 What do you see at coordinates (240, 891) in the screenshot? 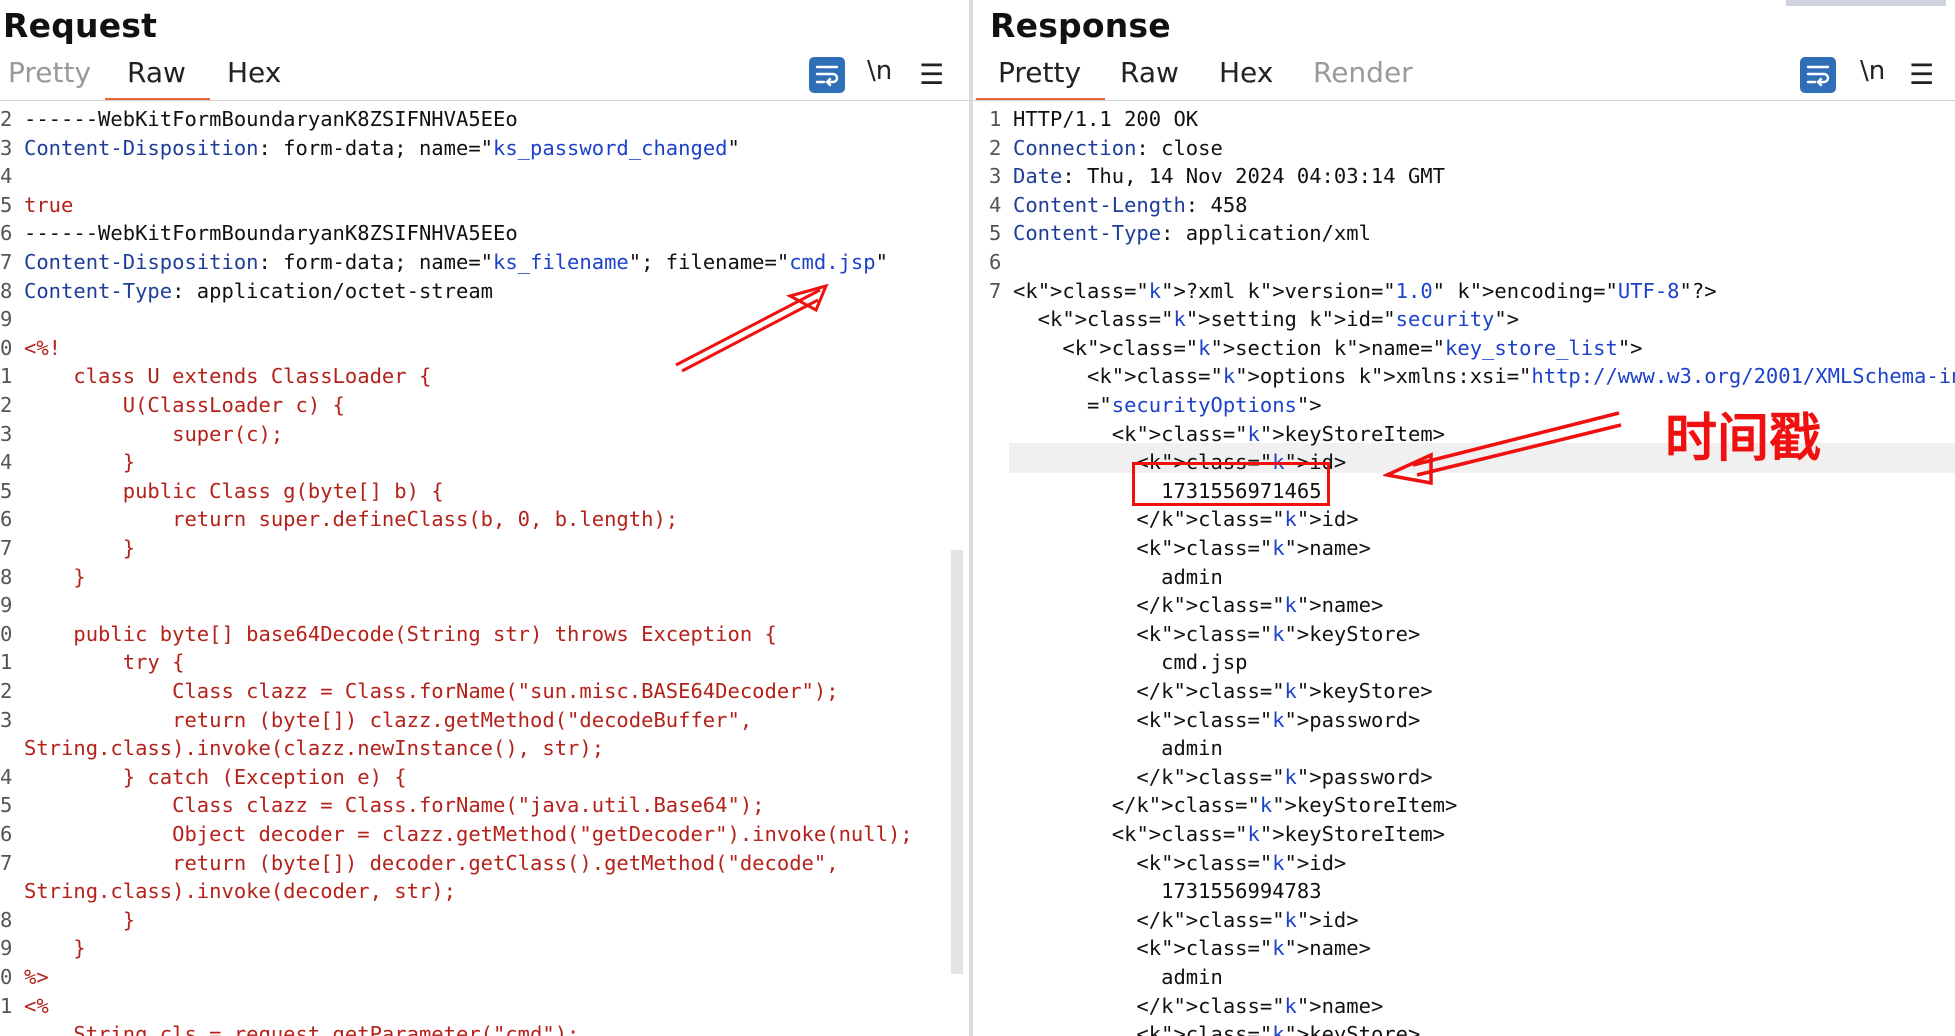
I see `code-line: String.class).invoke(decoder, str);` at bounding box center [240, 891].